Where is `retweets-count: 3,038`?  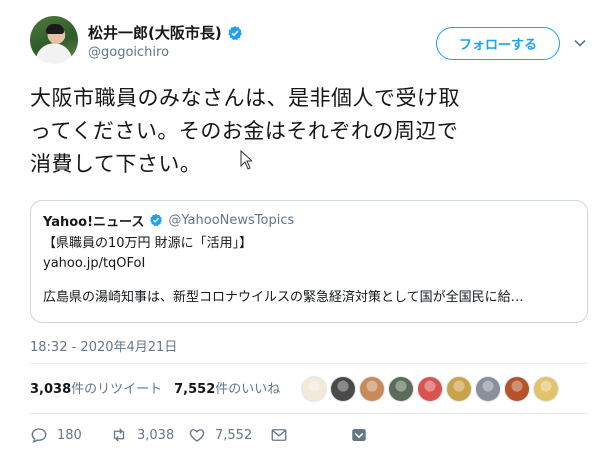
retweets-count: 3,038 is located at coordinates (51, 389).